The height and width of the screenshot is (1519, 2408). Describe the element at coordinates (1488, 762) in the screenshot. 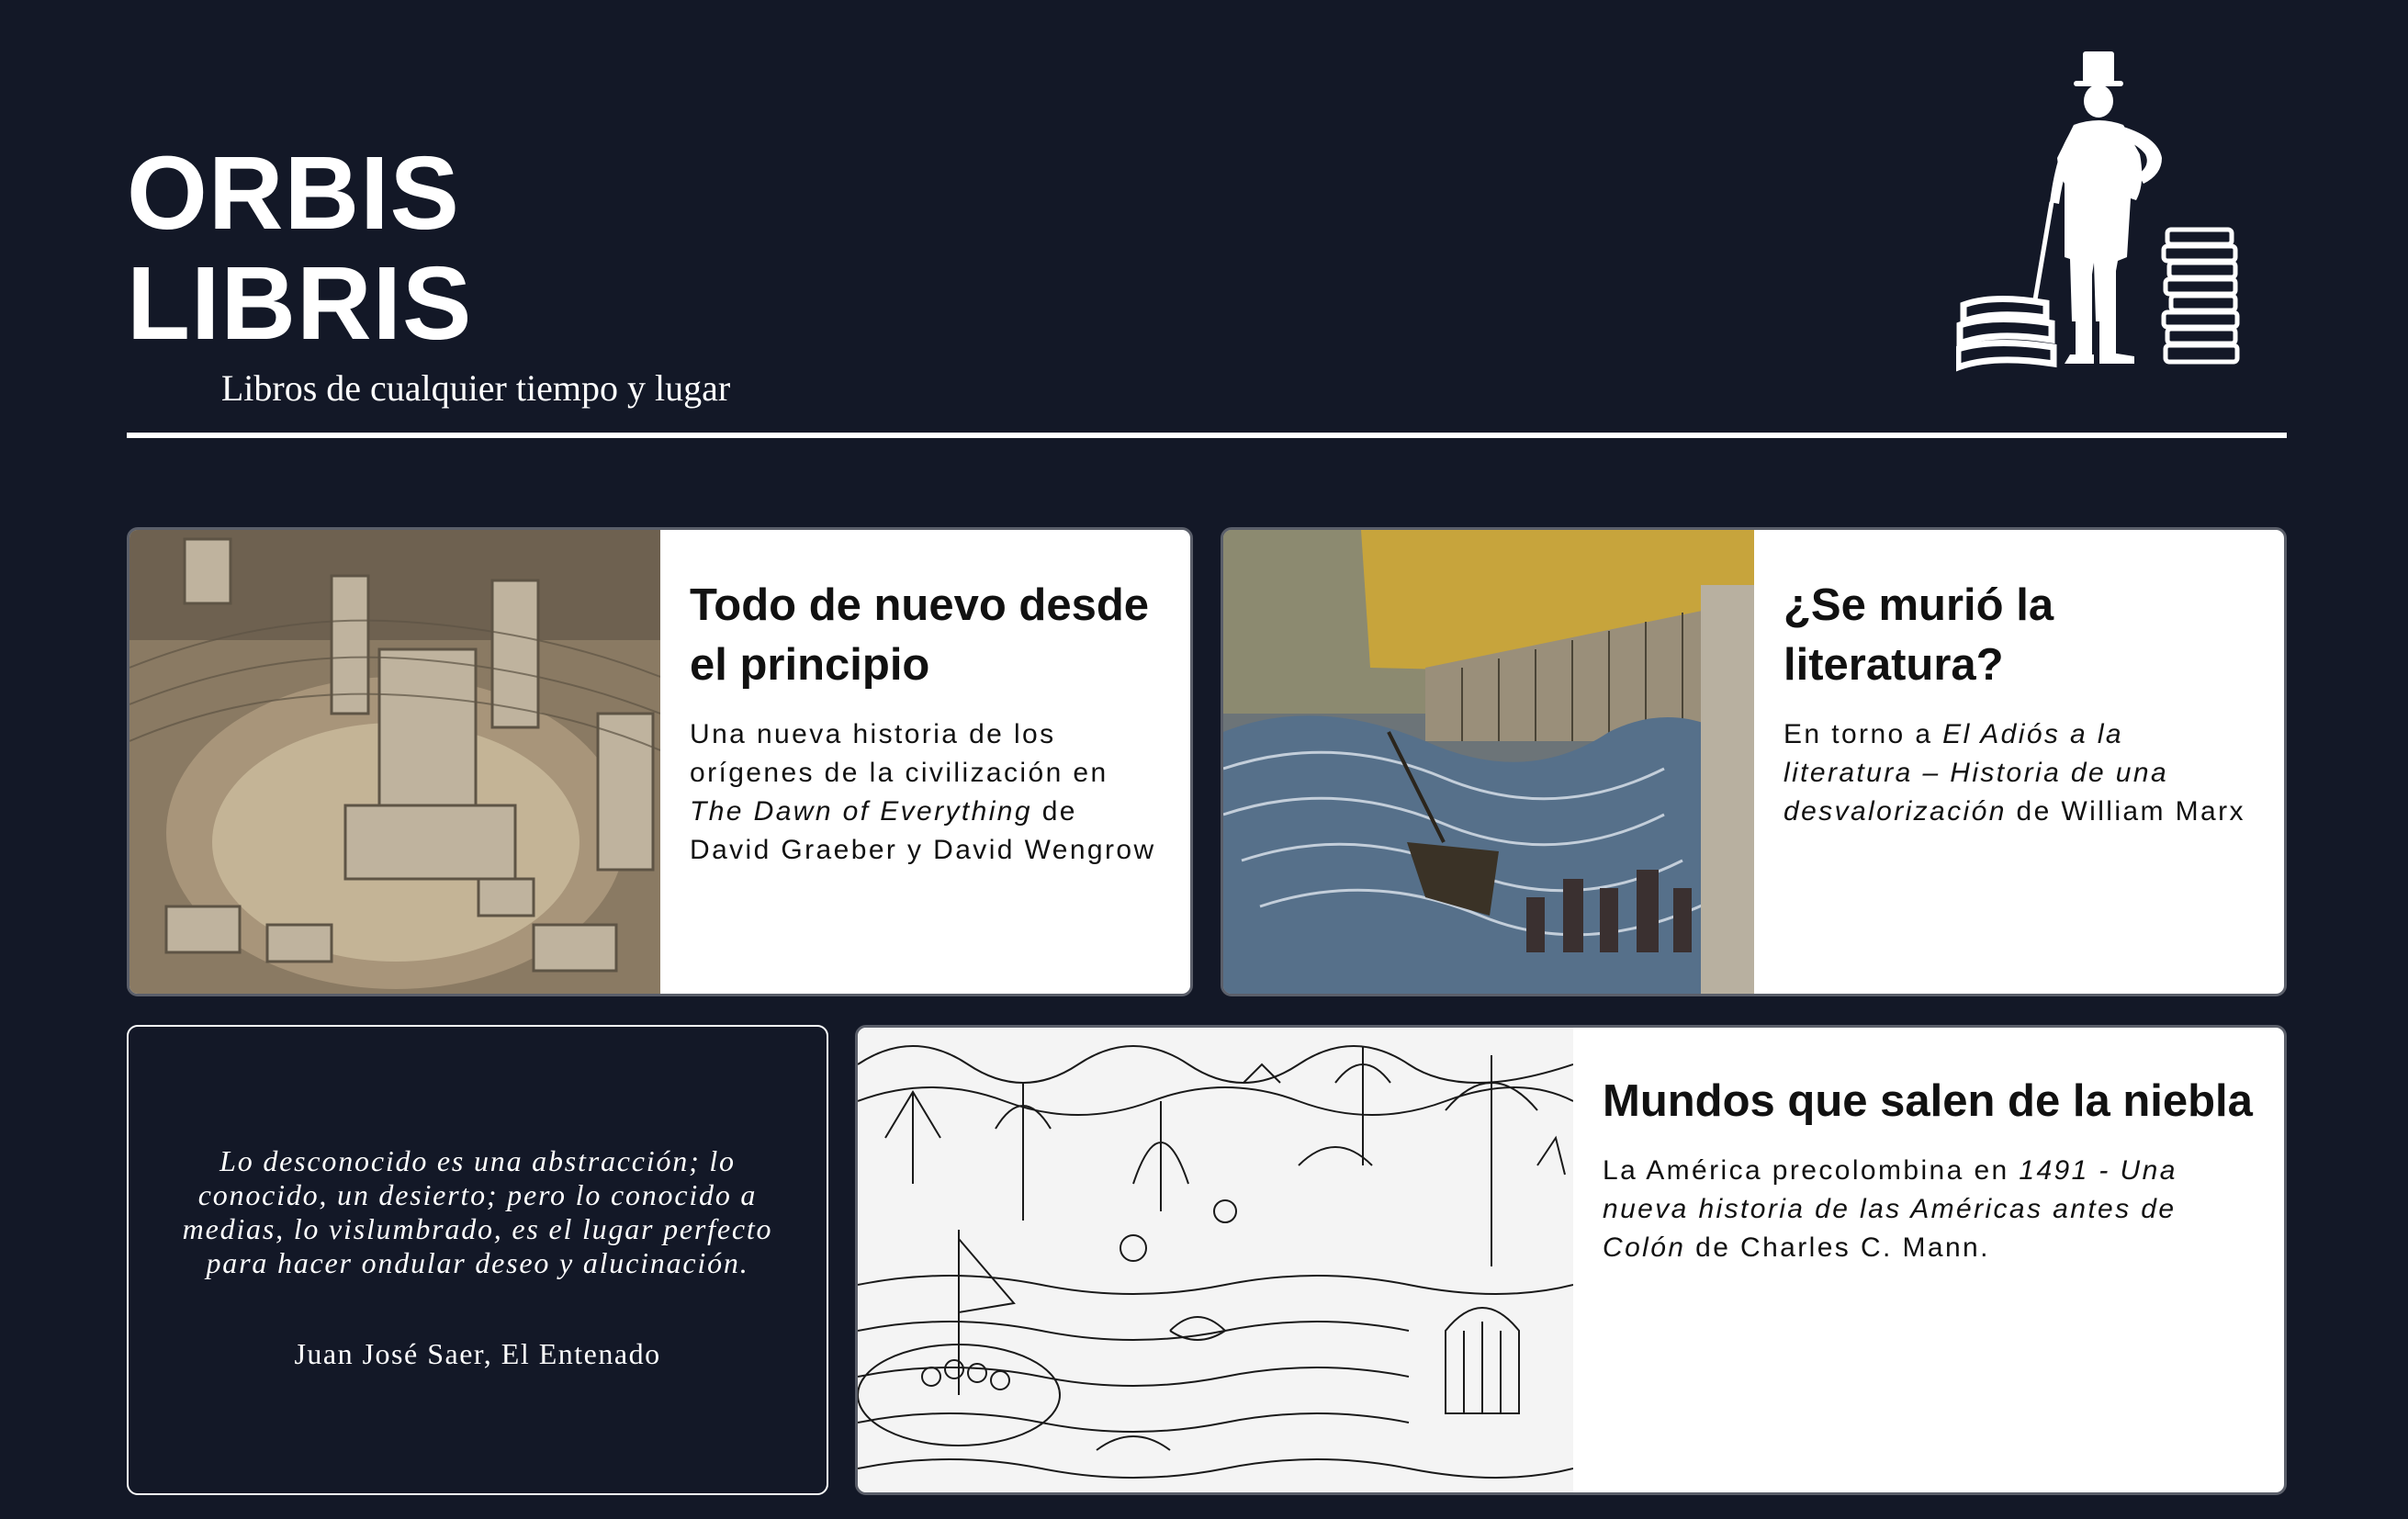

I see `earthquake-tsunami-engraving` at that location.